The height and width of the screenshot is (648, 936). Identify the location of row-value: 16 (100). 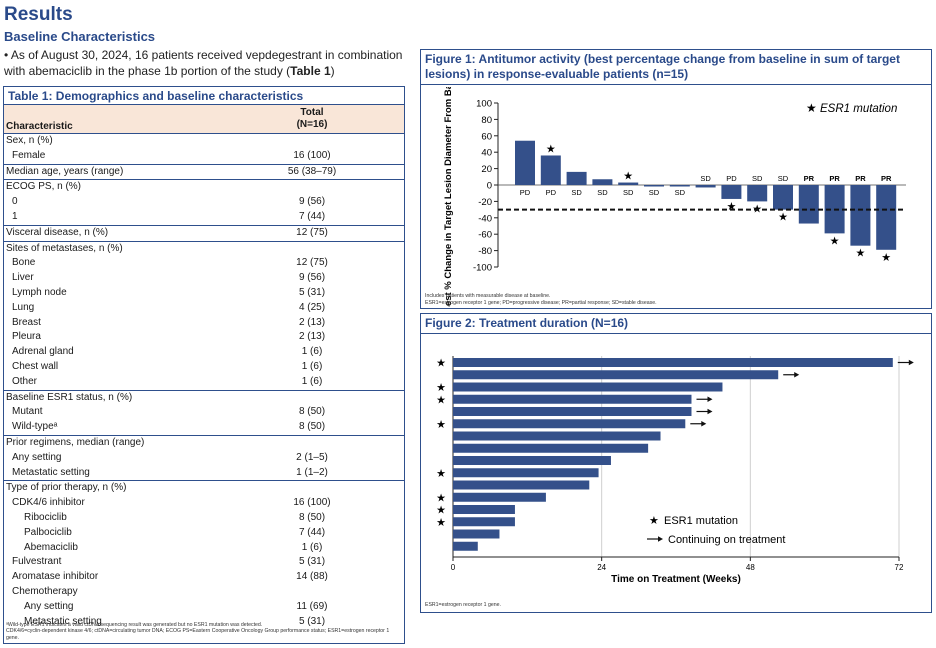
(312, 503).